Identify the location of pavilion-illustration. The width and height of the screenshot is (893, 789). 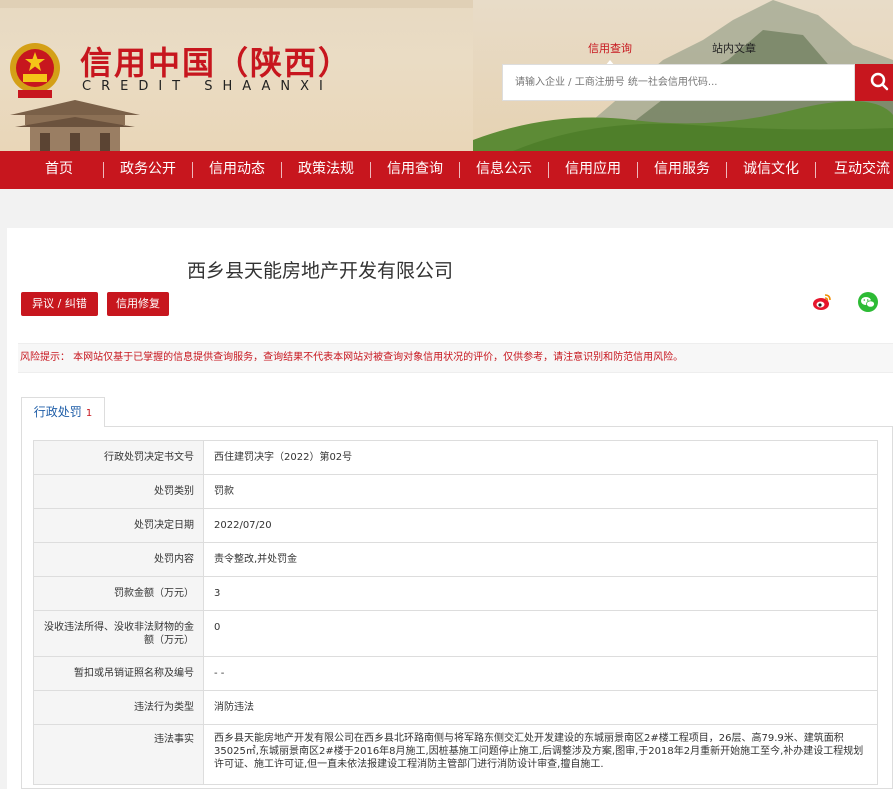
(75, 125).